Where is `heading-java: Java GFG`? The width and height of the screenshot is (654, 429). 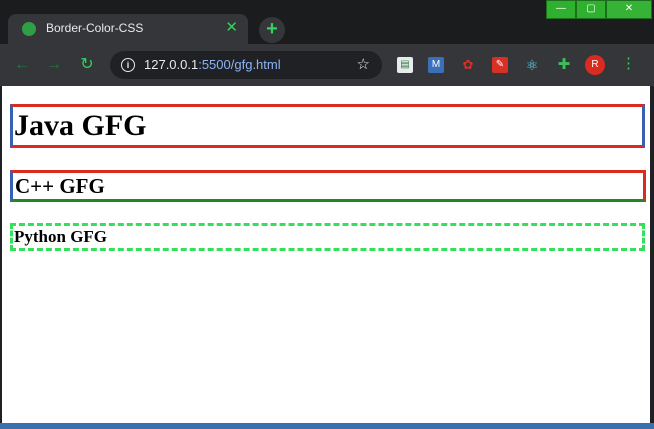 heading-java: Java GFG is located at coordinates (327, 126).